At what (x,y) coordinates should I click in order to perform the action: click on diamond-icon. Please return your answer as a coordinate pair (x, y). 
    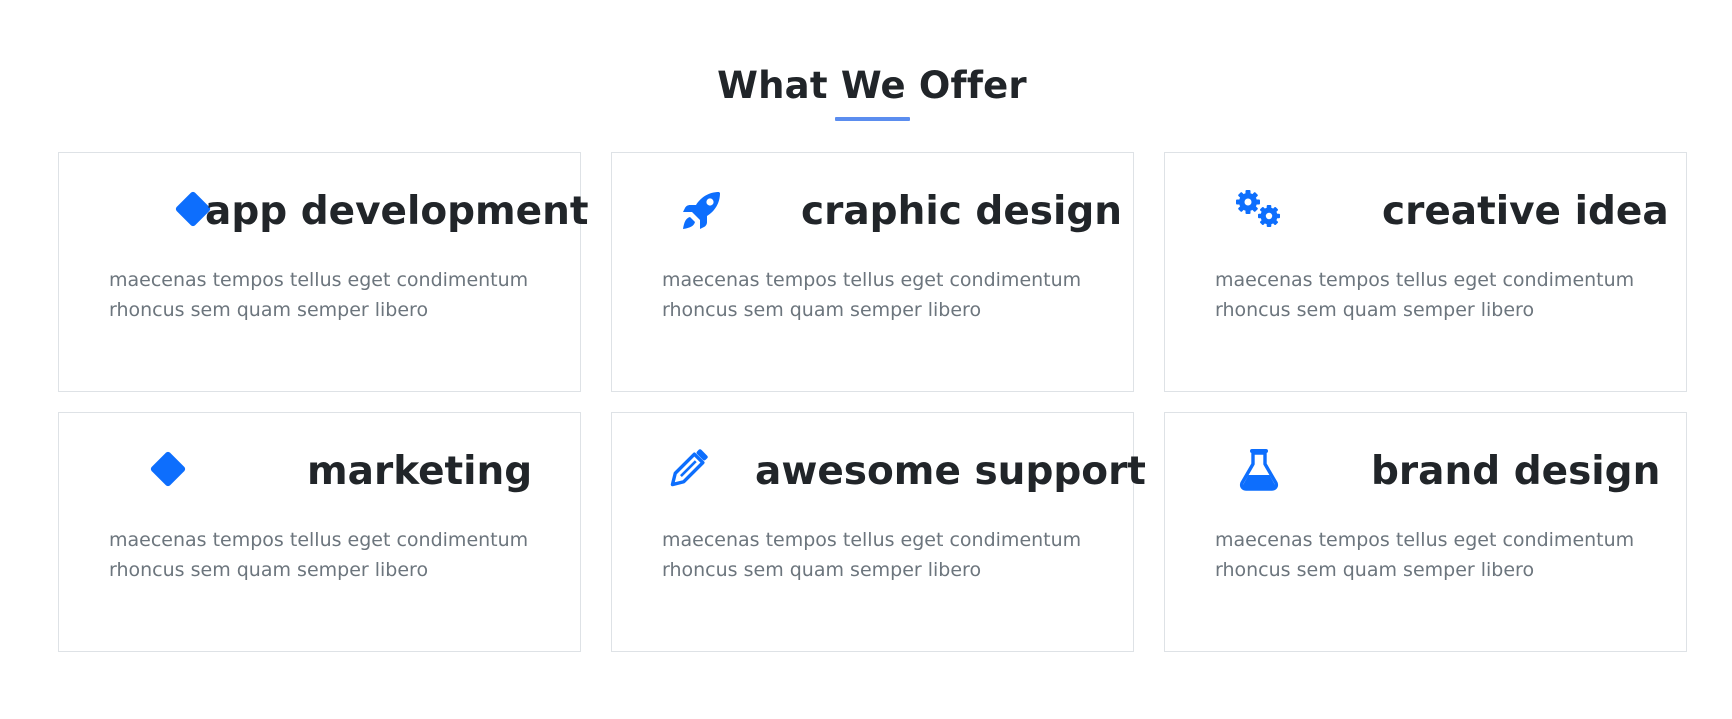
    Looking at the image, I should click on (168, 469).